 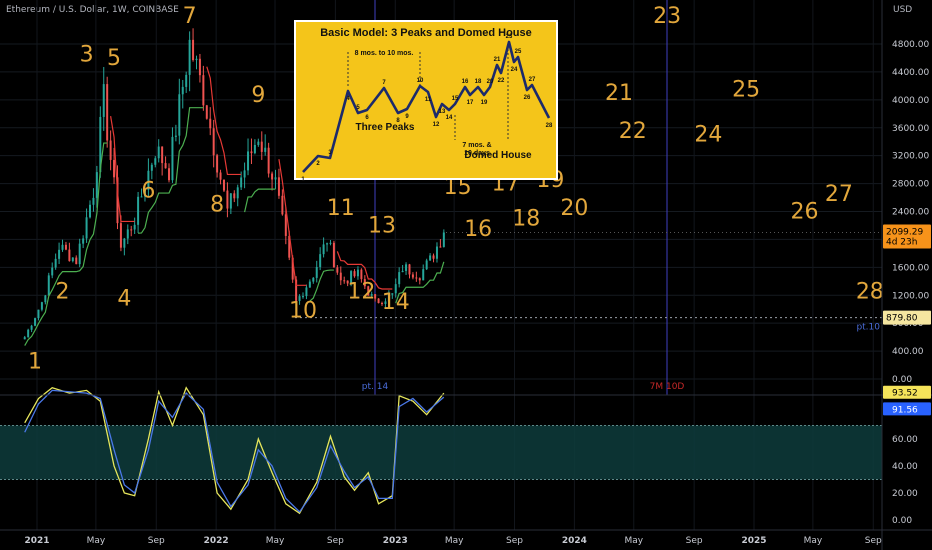 I want to click on stop-line-red, so click(x=224, y=121).